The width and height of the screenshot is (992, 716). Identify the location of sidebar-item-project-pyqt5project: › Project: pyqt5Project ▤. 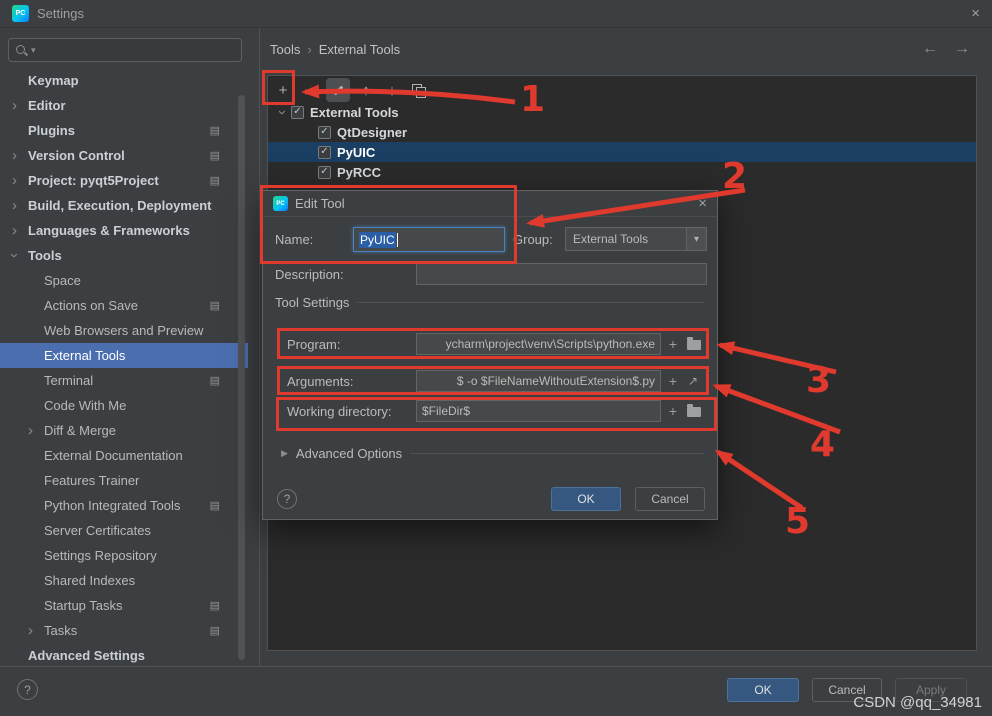
(124, 180).